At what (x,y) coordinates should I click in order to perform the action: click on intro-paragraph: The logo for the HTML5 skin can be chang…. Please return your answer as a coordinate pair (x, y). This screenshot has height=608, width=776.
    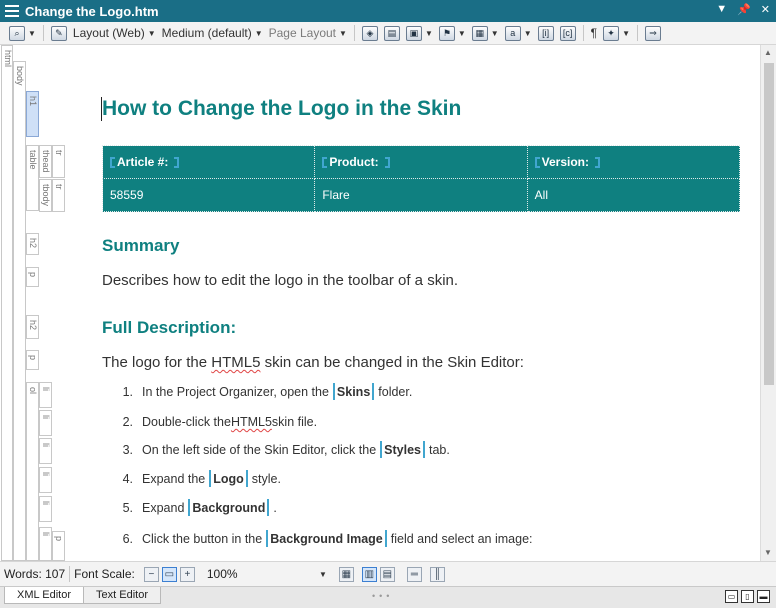
    Looking at the image, I should click on (313, 362).